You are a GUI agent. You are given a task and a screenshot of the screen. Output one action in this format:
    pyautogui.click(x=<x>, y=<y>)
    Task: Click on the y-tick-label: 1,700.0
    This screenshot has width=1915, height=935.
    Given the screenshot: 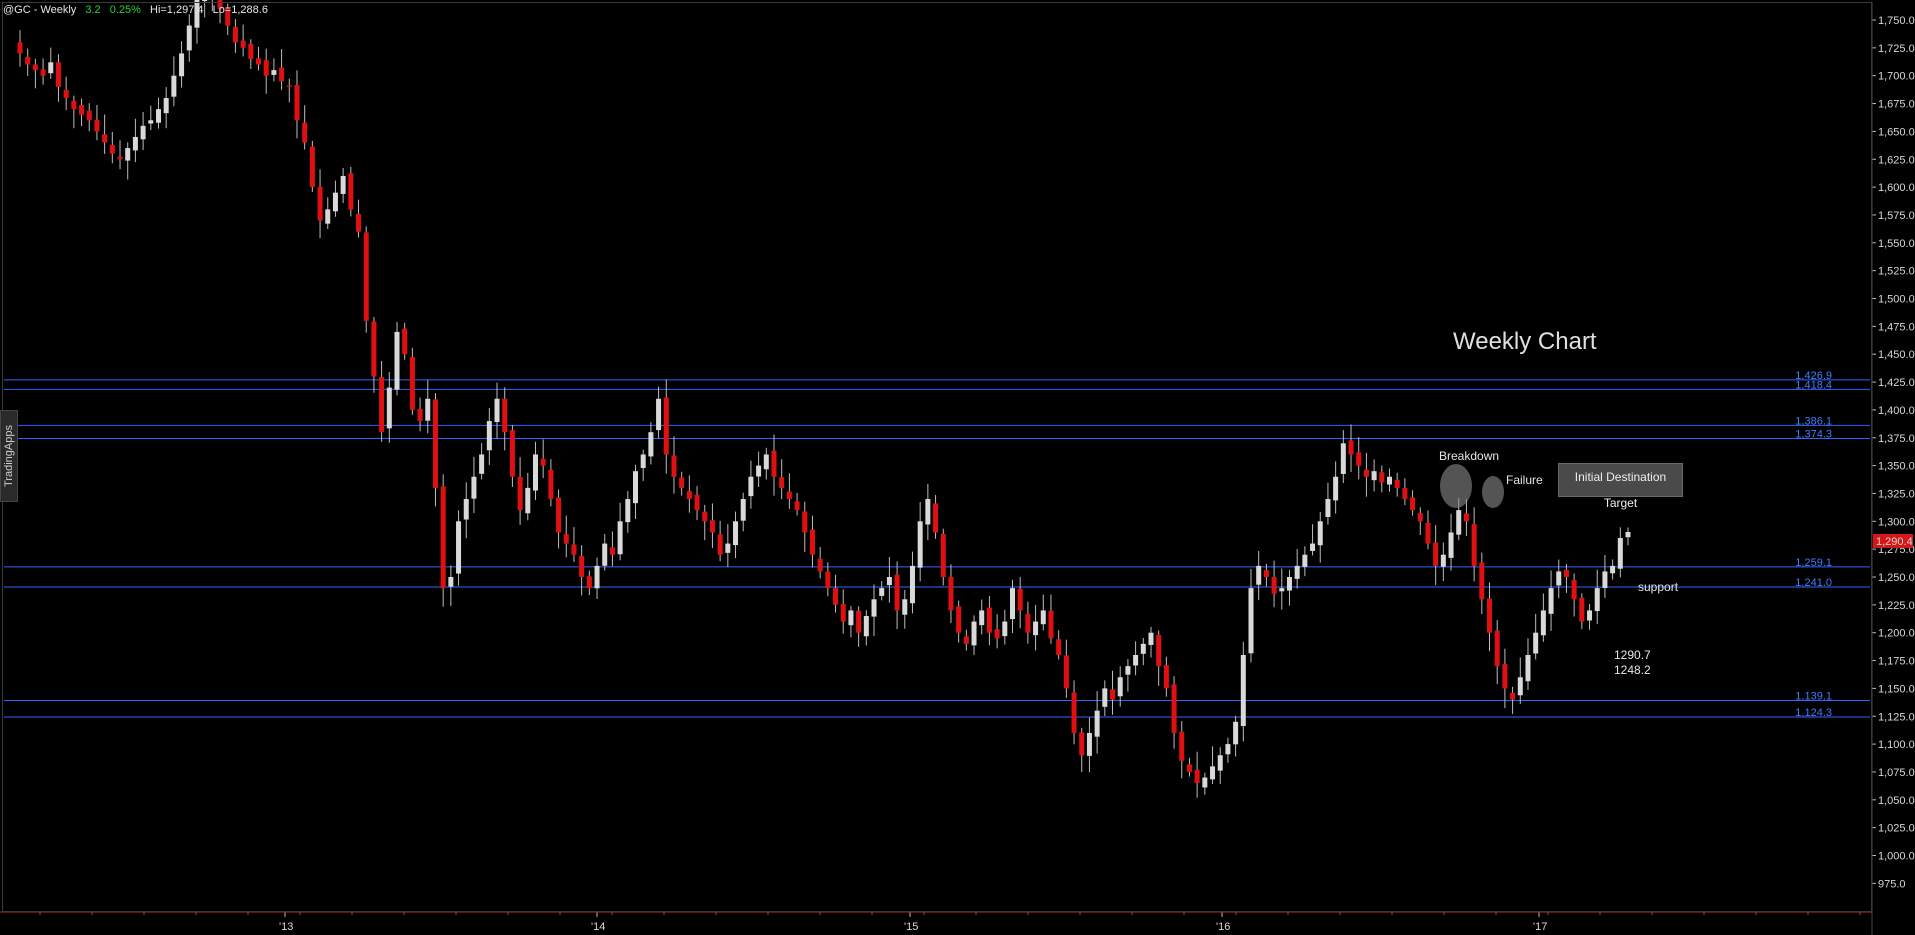 What is the action you would take?
    pyautogui.click(x=1896, y=77)
    